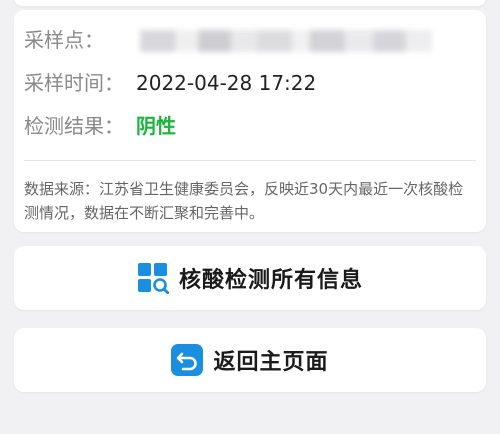 This screenshot has height=434, width=500. Describe the element at coordinates (64, 40) in the screenshot. I see `sampling-site-label: 采样点：` at that location.